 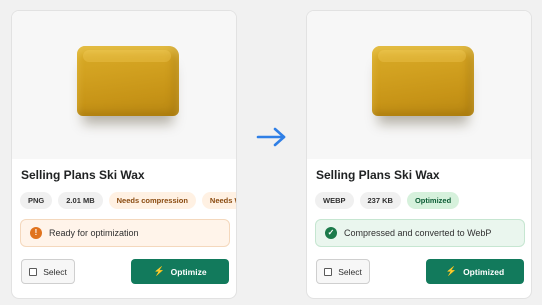 I want to click on optimized-badge: Optimized, so click(x=433, y=200).